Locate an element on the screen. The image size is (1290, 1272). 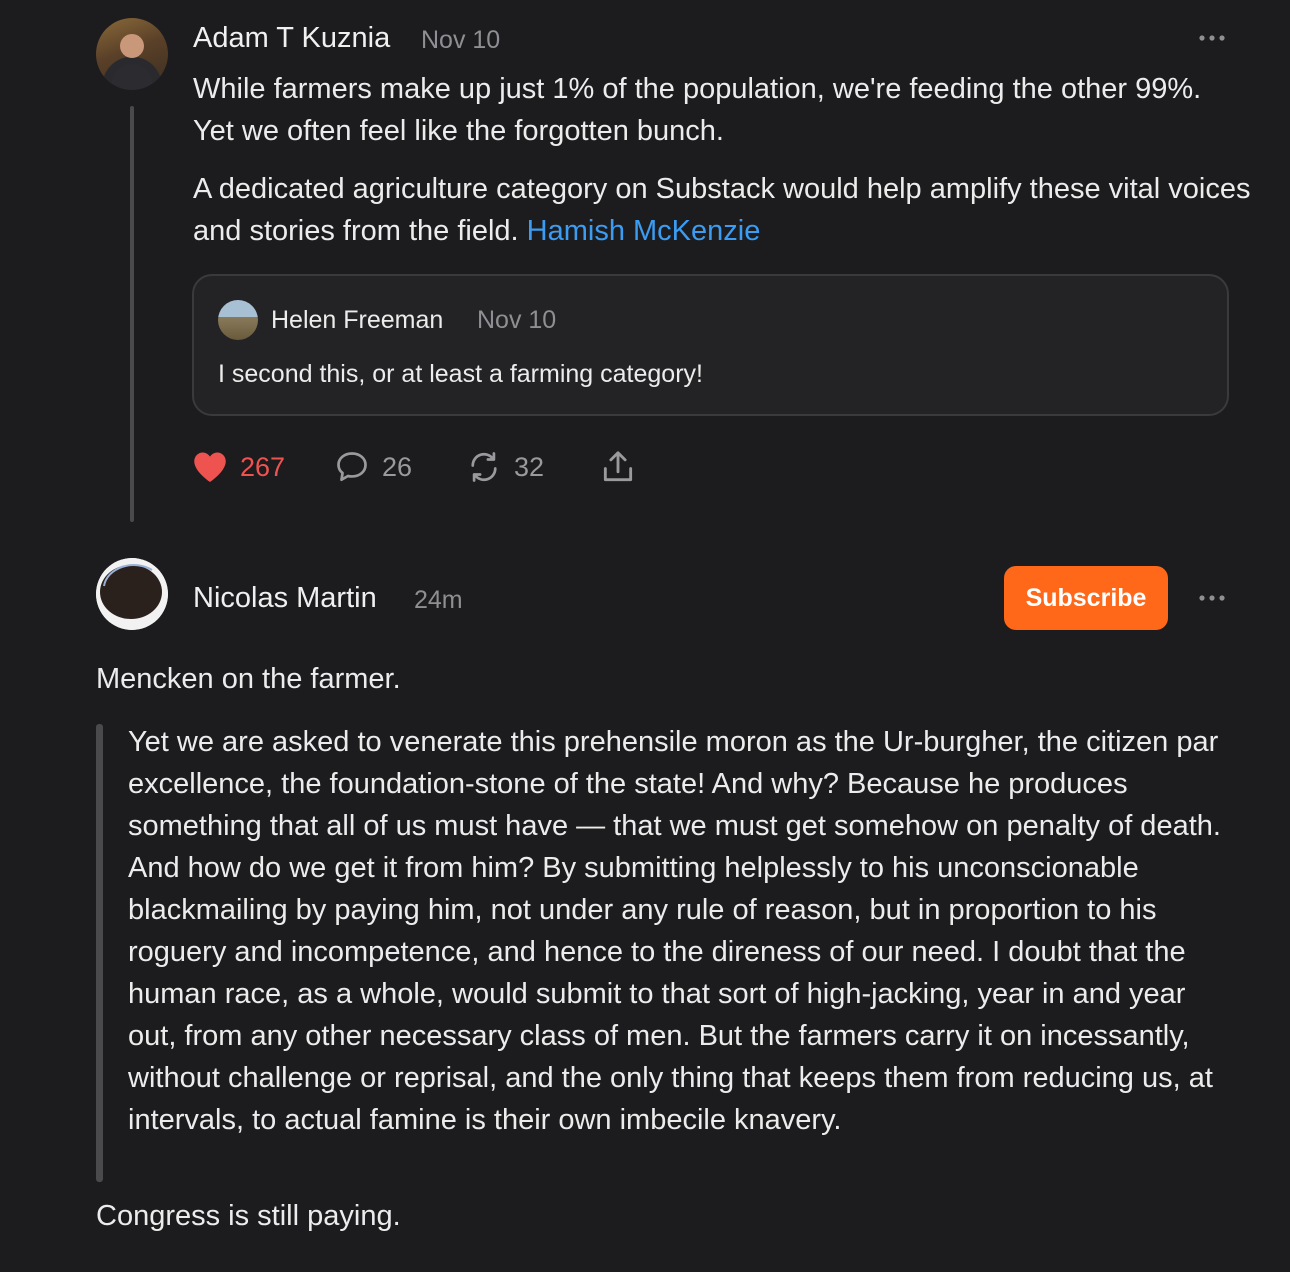
comment-bubble-icon is located at coordinates (352, 467).